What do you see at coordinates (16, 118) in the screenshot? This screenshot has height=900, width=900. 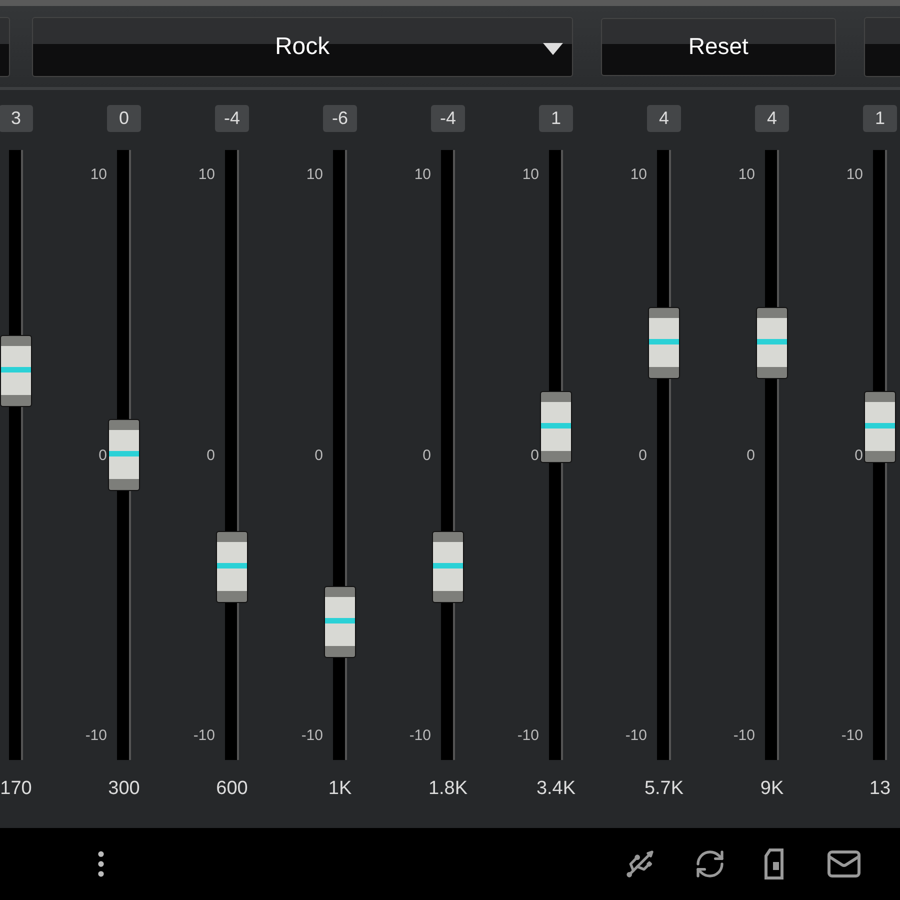 I see `band-value: 3` at bounding box center [16, 118].